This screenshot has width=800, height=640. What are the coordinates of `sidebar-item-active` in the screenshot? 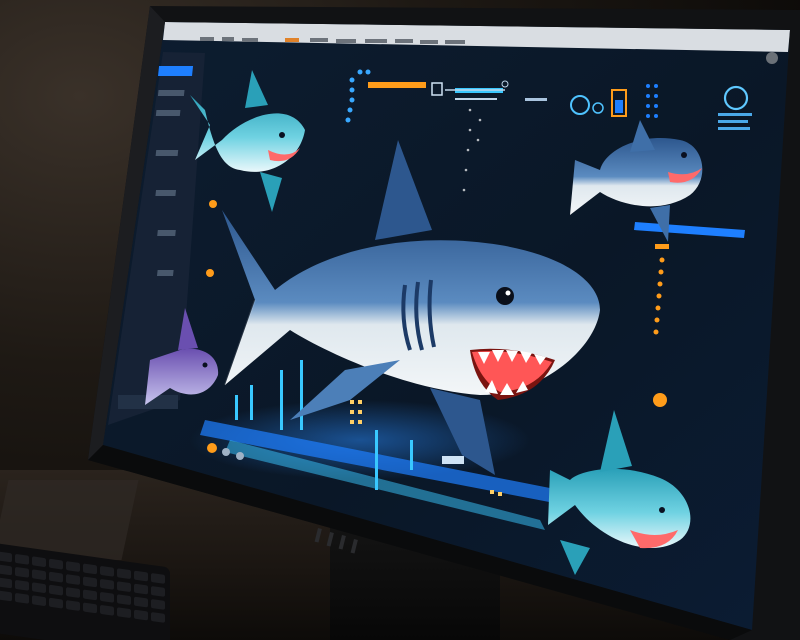 It's located at (176, 71).